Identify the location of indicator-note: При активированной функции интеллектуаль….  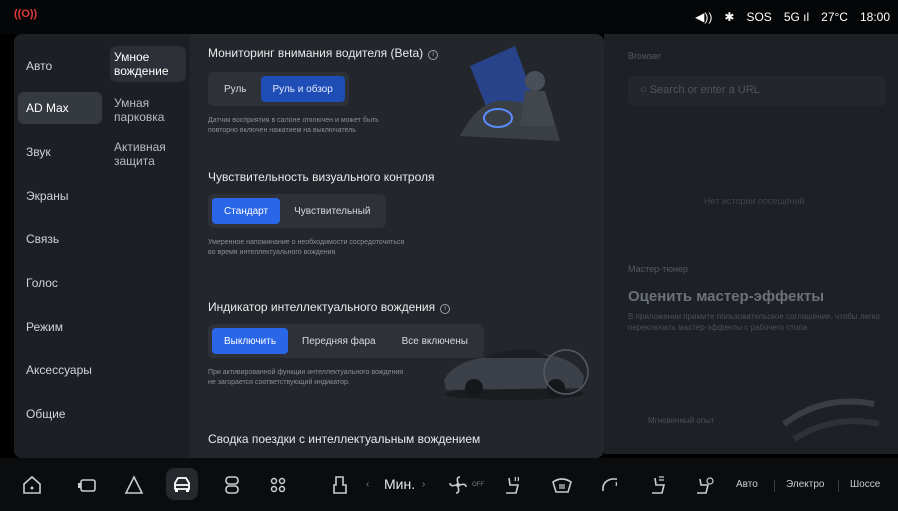
(306, 377).